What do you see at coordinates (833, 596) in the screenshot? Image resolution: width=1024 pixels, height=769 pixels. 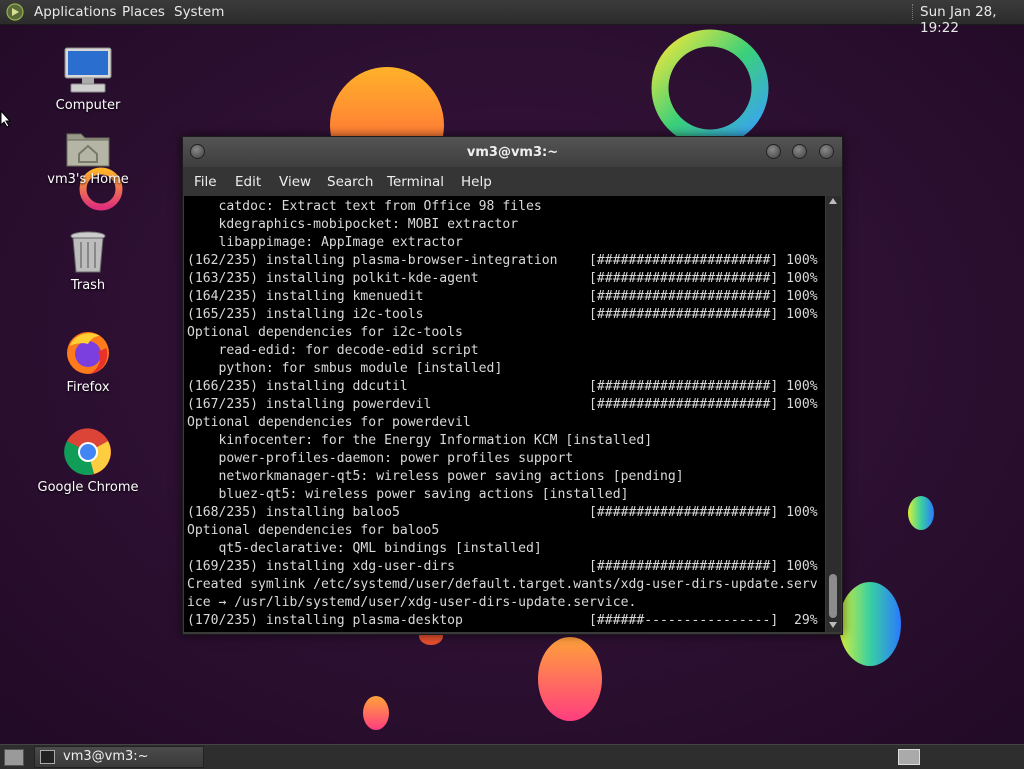 I see `scrollbar-thumb` at bounding box center [833, 596].